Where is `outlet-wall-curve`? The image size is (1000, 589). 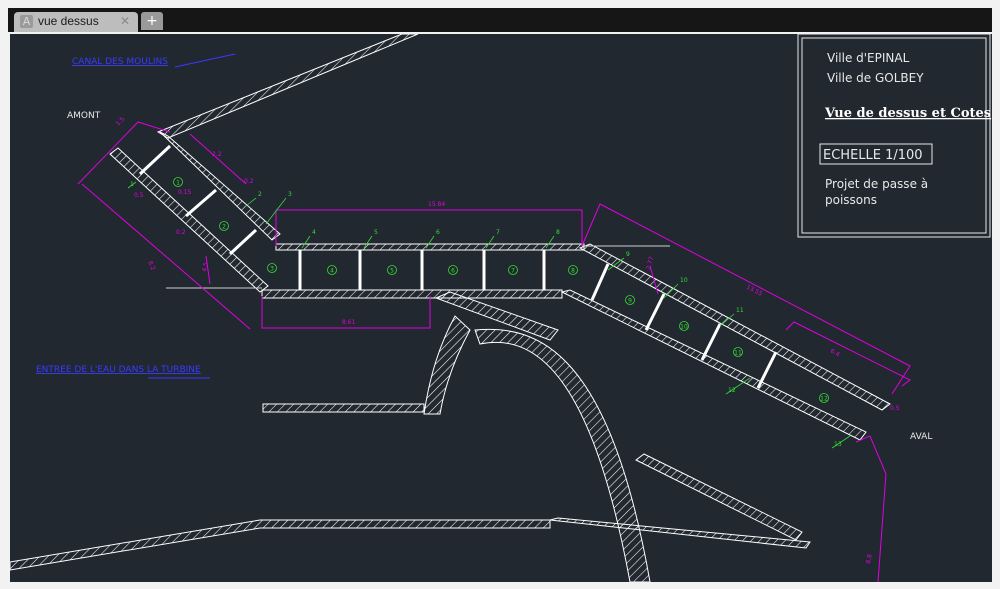
outlet-wall-curve is located at coordinates (447, 365).